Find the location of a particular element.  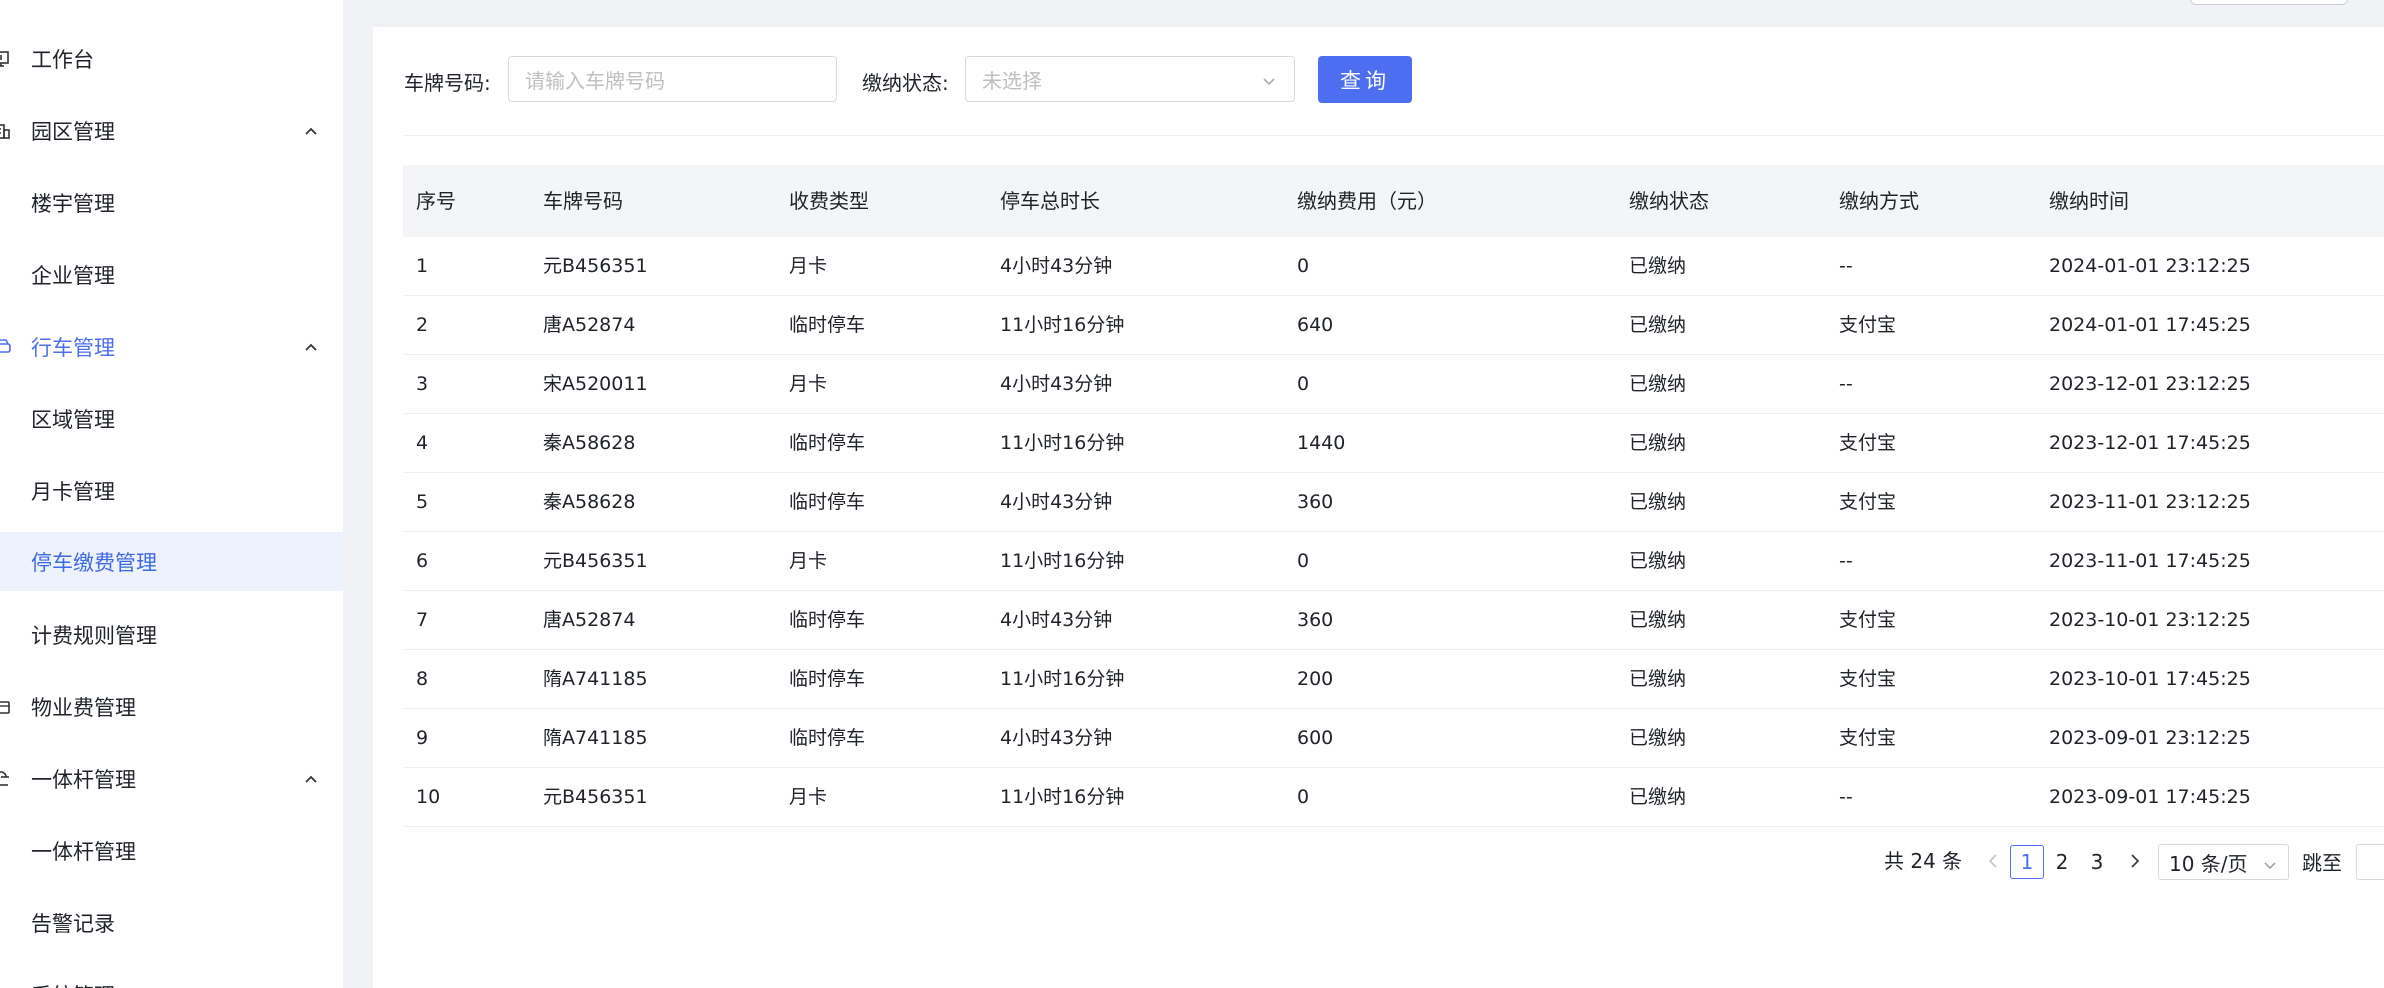

sidebar-item-enterprise: 企业管理 is located at coordinates (171, 274).